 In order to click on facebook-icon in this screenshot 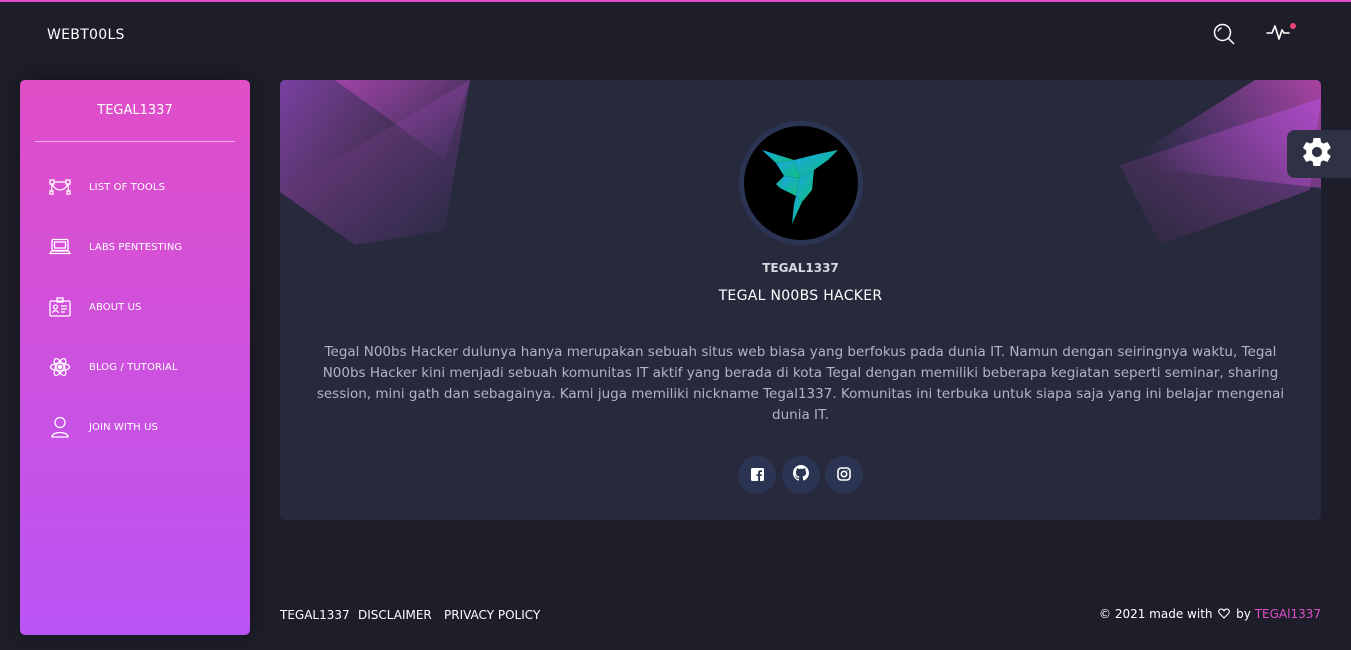, I will do `click(757, 475)`.